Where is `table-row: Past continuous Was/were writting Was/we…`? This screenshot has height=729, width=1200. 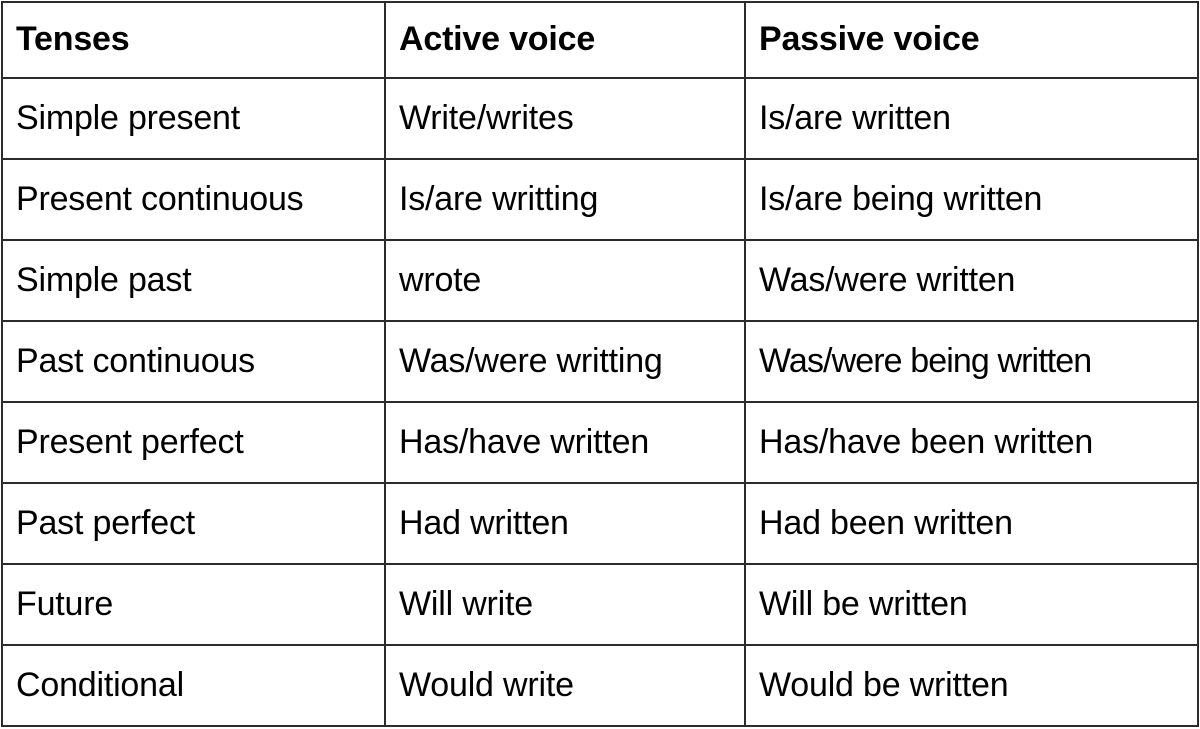 table-row: Past continuous Was/were writting Was/we… is located at coordinates (600, 361).